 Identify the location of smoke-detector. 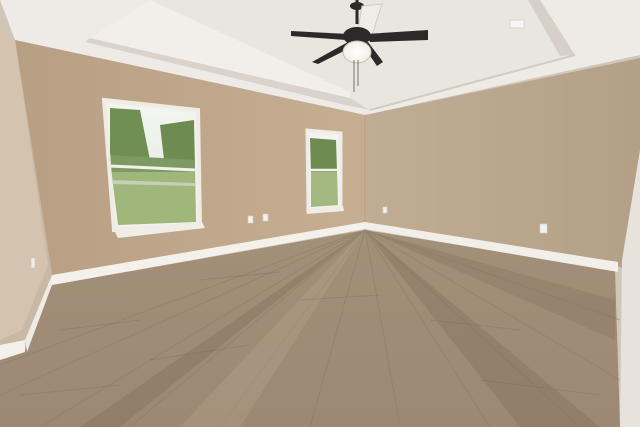
(517, 24).